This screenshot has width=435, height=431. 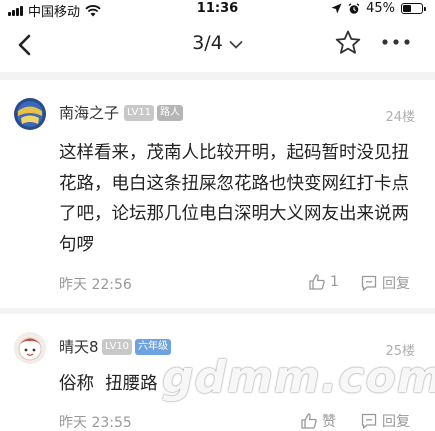 I want to click on chevron-down-icon, so click(x=236, y=44).